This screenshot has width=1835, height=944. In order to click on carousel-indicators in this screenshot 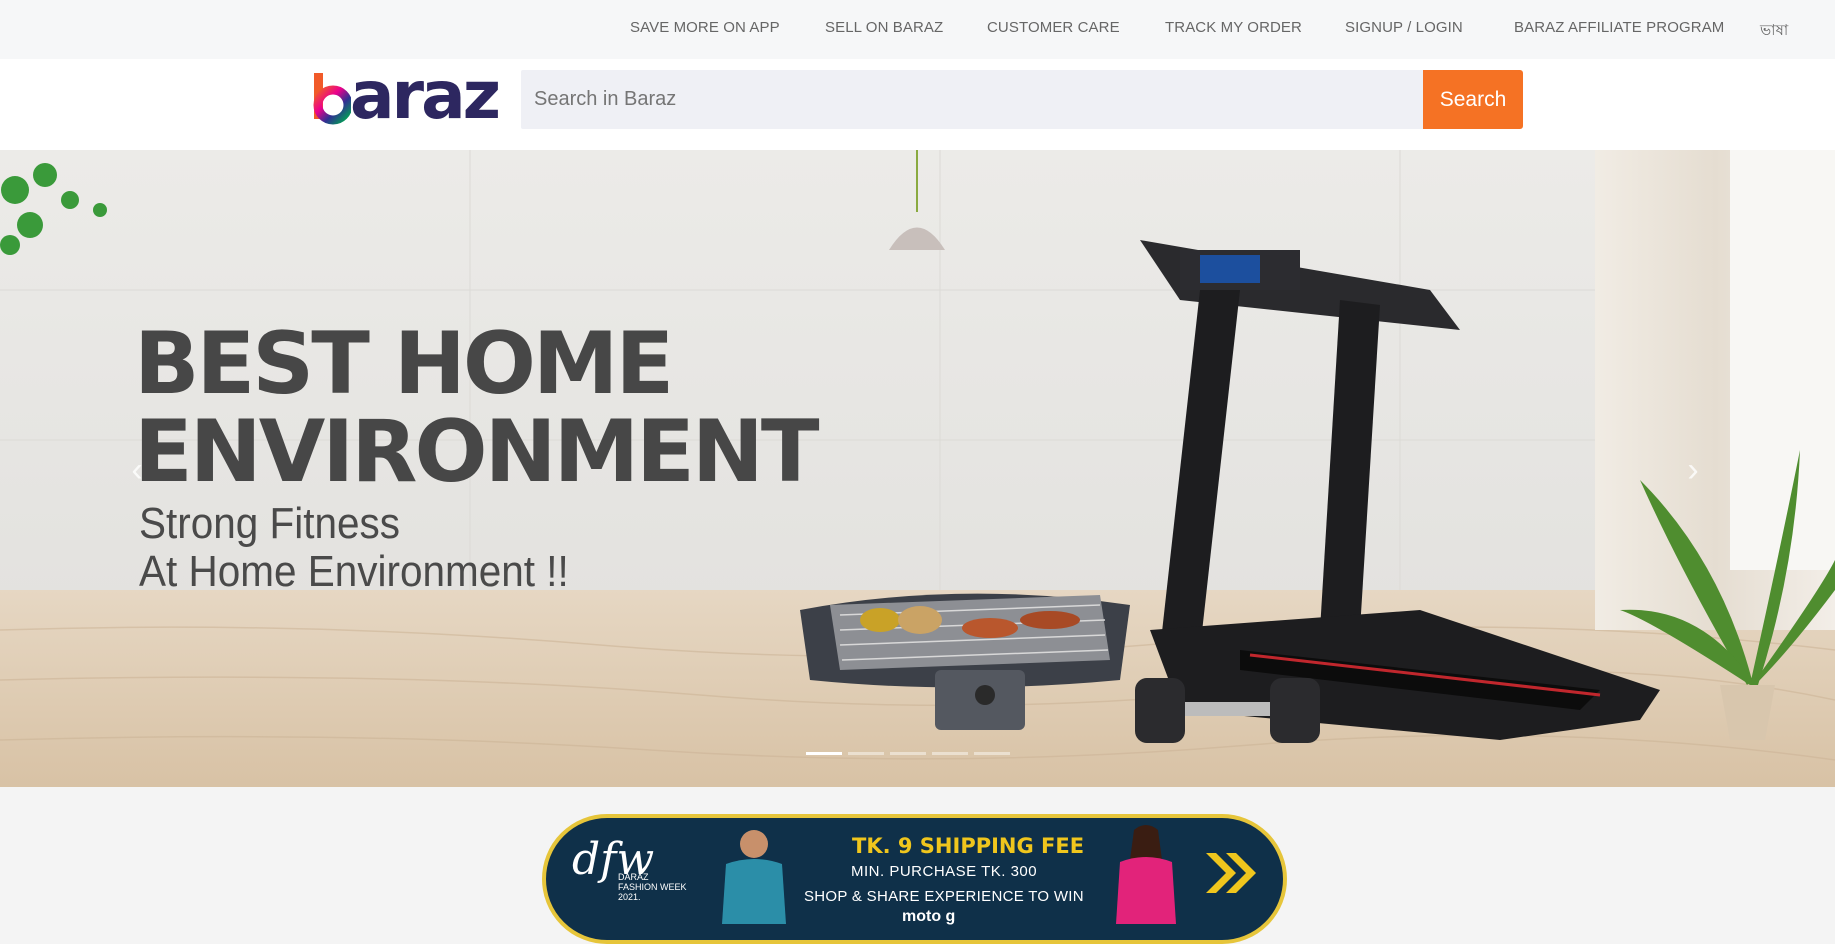, I will do `click(908, 753)`.